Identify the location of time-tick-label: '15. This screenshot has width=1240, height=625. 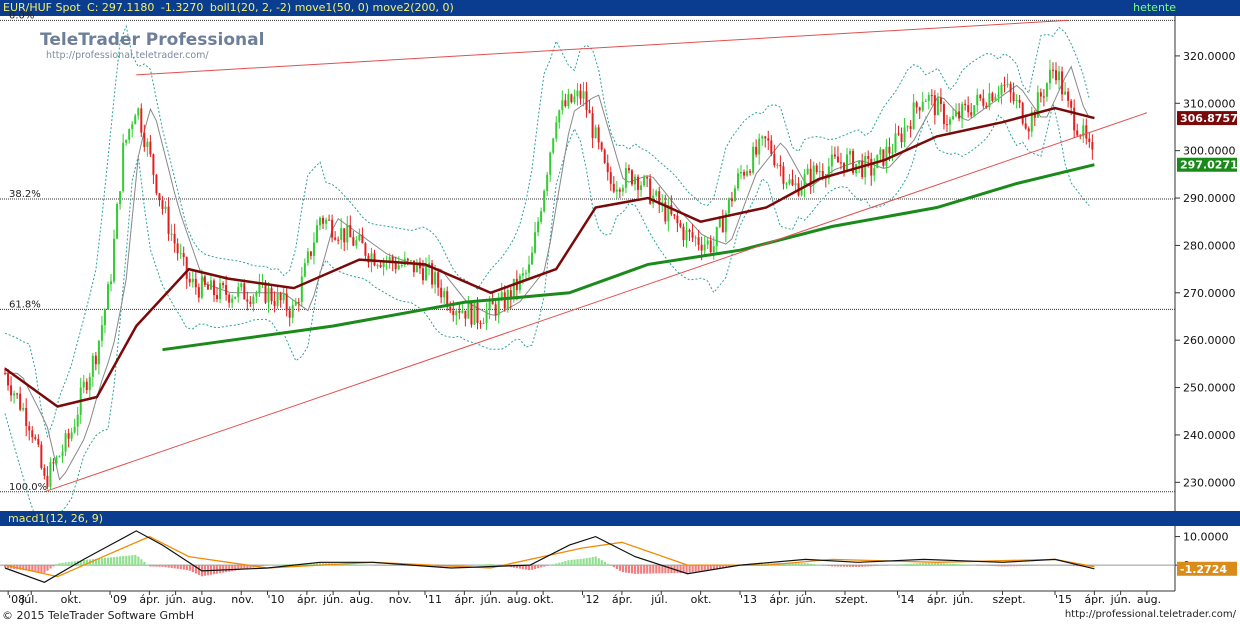
(1063, 599).